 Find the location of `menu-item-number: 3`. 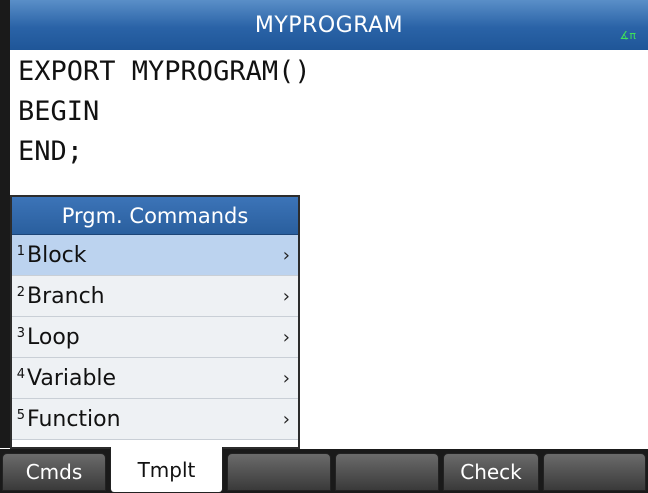

menu-item-number: 3 is located at coordinates (20, 333).